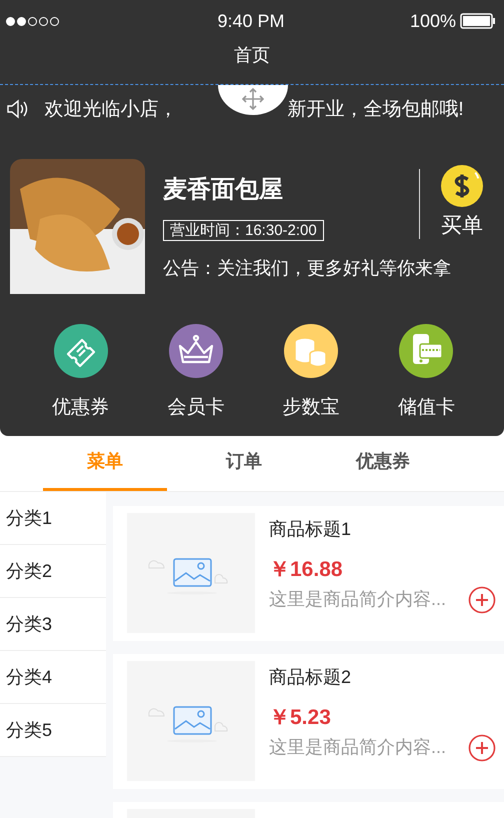 The image size is (504, 818). Describe the element at coordinates (426, 372) in the screenshot. I see `shortcut-button: 储值卡` at that location.